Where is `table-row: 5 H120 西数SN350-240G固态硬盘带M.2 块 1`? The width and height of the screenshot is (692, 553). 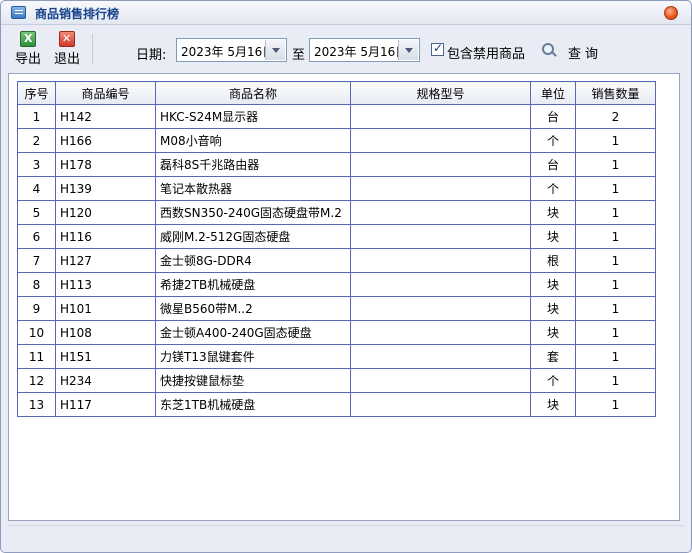
table-row: 5 H120 西数SN350-240G固态硬盘带M.2 块 1 is located at coordinates (336, 212).